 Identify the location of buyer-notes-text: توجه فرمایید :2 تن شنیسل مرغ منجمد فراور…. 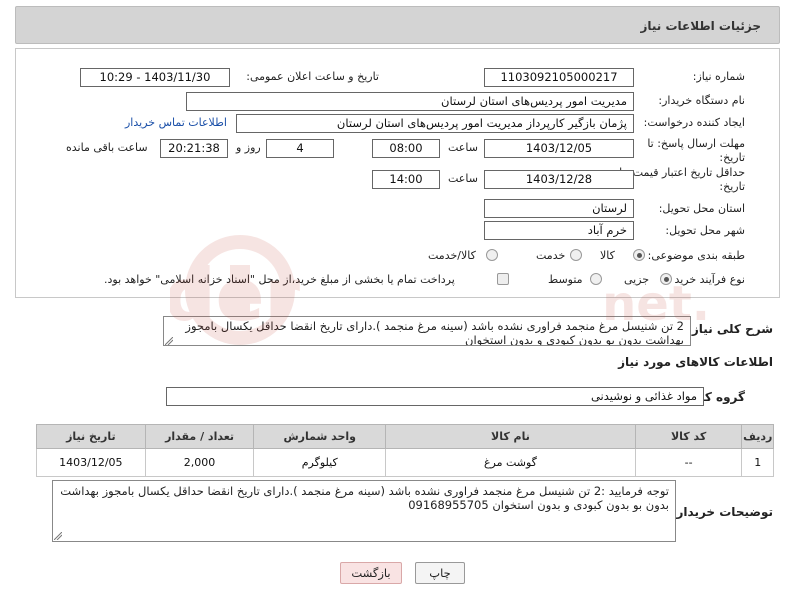
(364, 498).